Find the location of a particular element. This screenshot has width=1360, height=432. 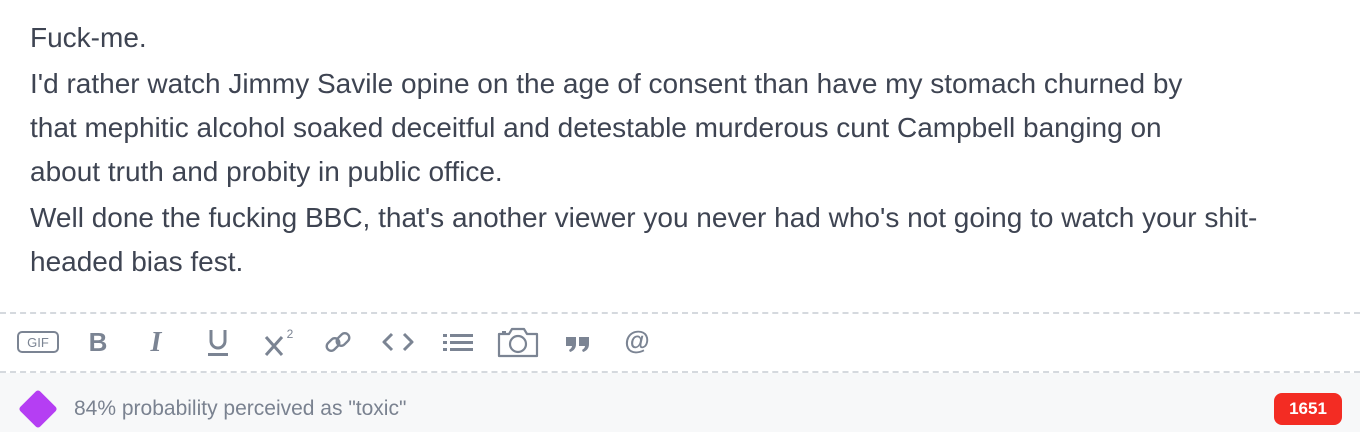

camera-icon is located at coordinates (518, 342).